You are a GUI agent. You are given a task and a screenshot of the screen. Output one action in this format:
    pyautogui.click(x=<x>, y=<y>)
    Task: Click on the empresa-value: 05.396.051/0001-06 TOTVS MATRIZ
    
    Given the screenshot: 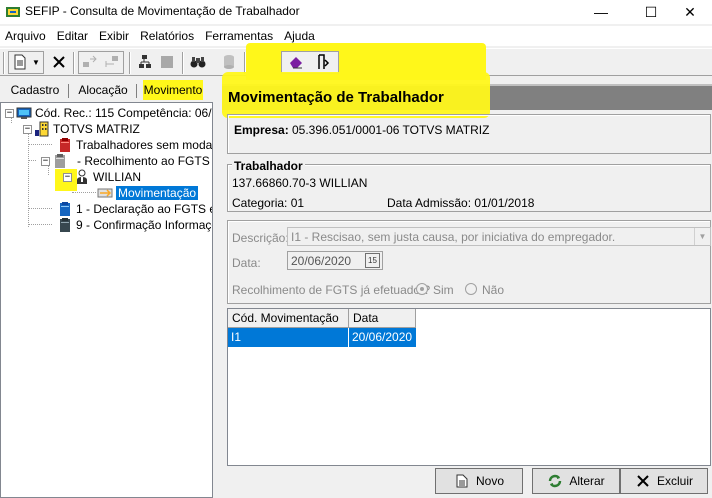 What is the action you would take?
    pyautogui.click(x=391, y=130)
    